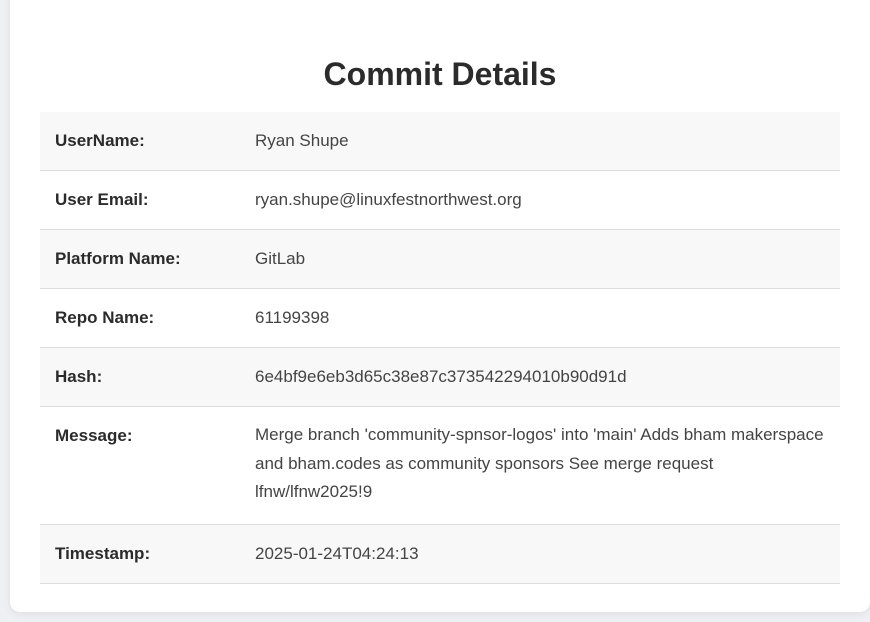 This screenshot has width=870, height=622. Describe the element at coordinates (140, 465) in the screenshot. I see `message-label: Message:` at that location.